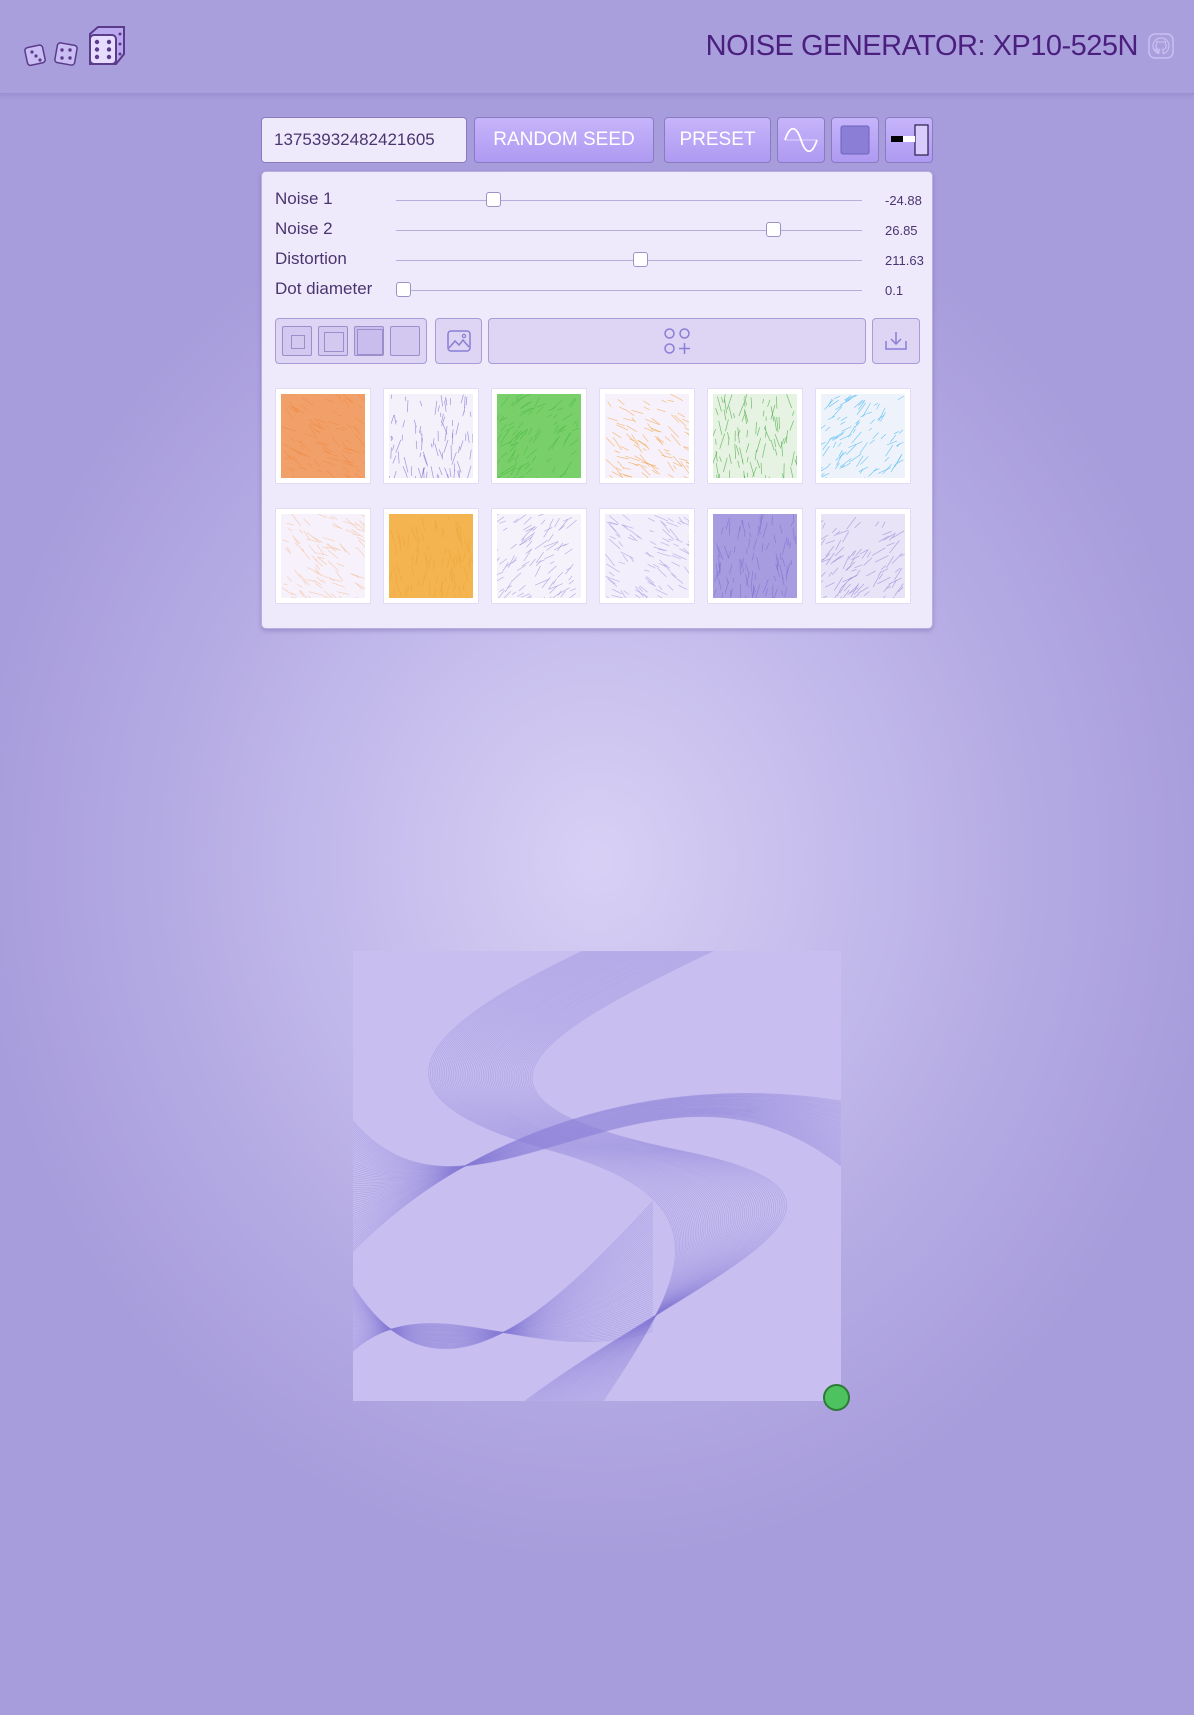 The image size is (1194, 1715). Describe the element at coordinates (297, 341) in the screenshot. I see `size-option-small` at that location.